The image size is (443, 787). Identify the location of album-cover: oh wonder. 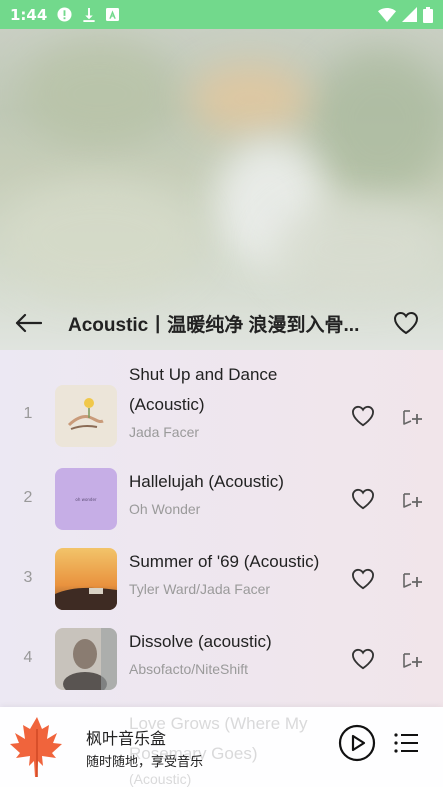
(86, 499).